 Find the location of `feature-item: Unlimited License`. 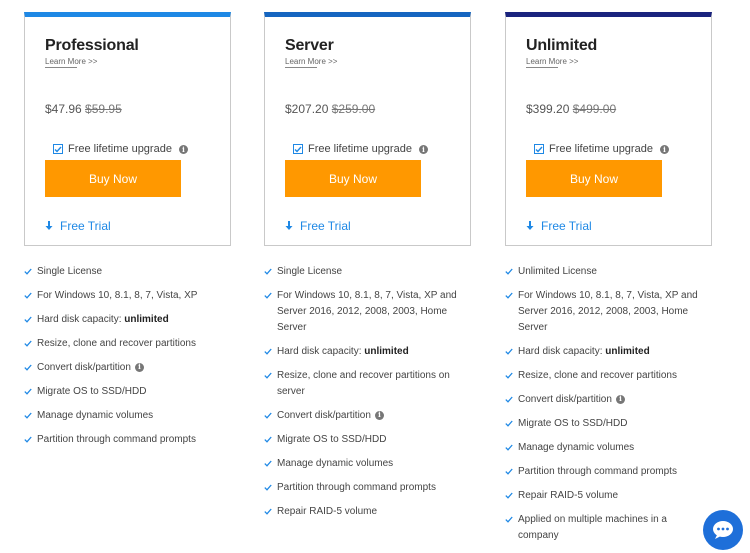

feature-item: Unlimited License is located at coordinates (607, 272).